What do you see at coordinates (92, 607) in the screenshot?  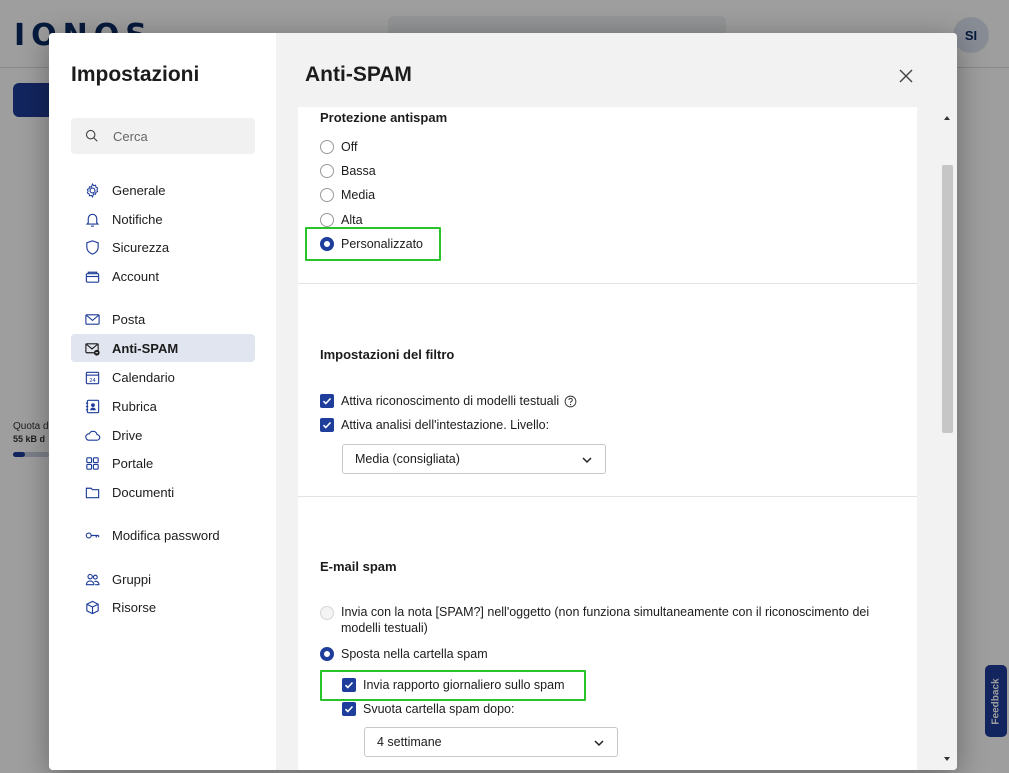 I see `cube-icon` at bounding box center [92, 607].